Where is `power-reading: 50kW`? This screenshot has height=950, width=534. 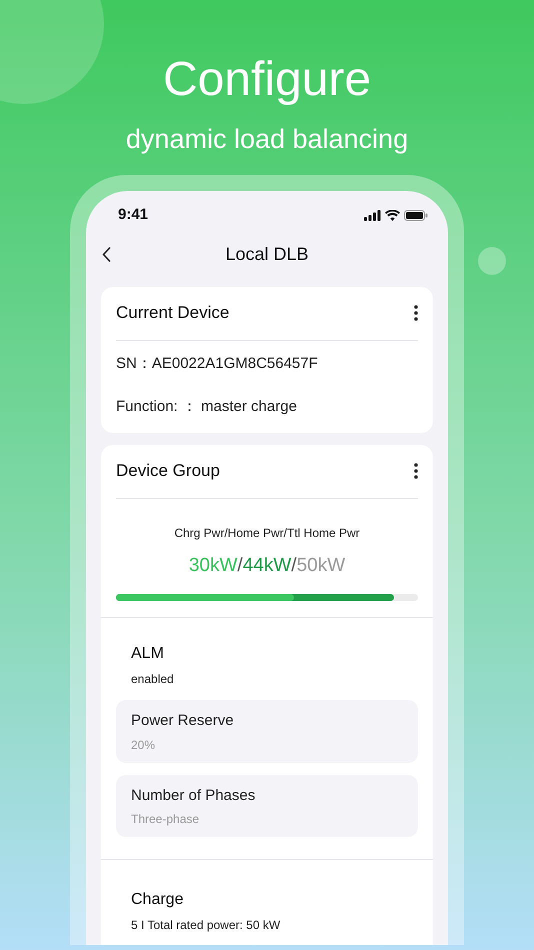 power-reading: 50kW is located at coordinates (321, 565).